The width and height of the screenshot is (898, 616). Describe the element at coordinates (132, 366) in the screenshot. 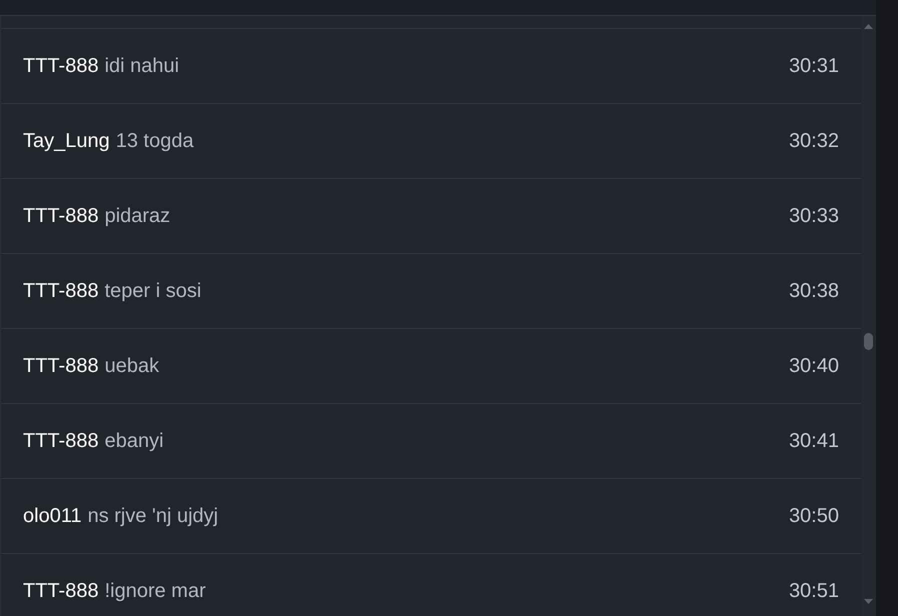

I see `message-text: uebak` at that location.